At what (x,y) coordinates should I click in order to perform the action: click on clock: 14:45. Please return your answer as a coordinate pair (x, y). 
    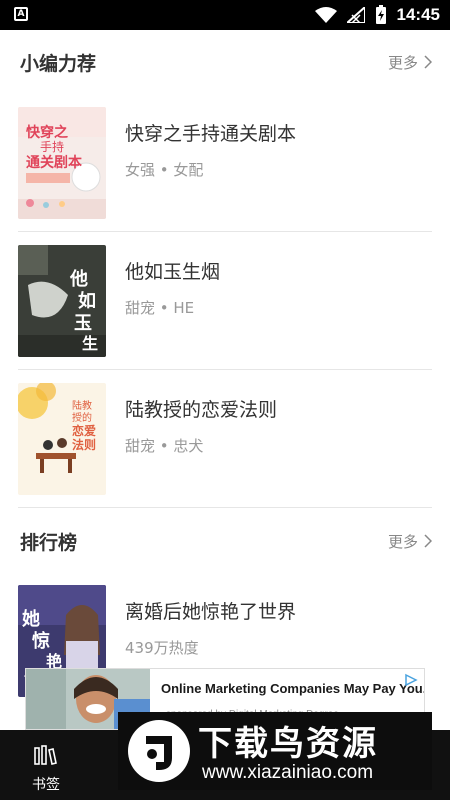
    Looking at the image, I should click on (418, 14).